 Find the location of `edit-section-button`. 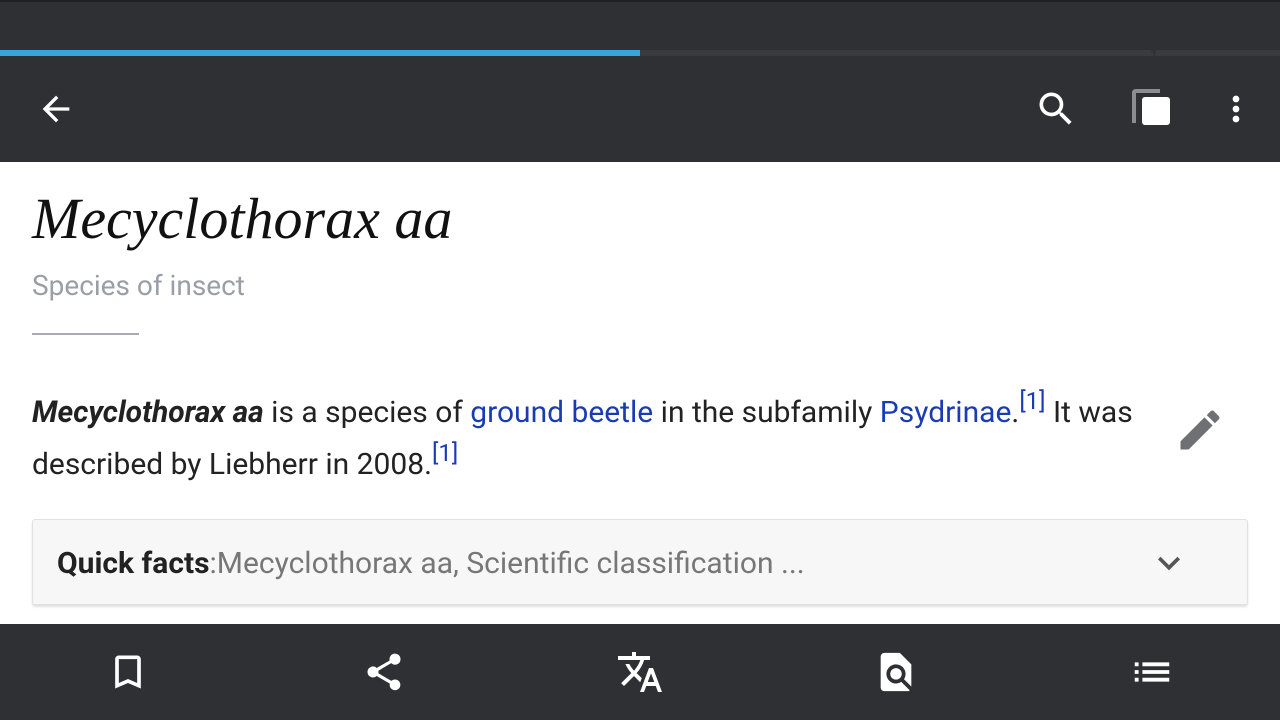

edit-section-button is located at coordinates (1200, 430).